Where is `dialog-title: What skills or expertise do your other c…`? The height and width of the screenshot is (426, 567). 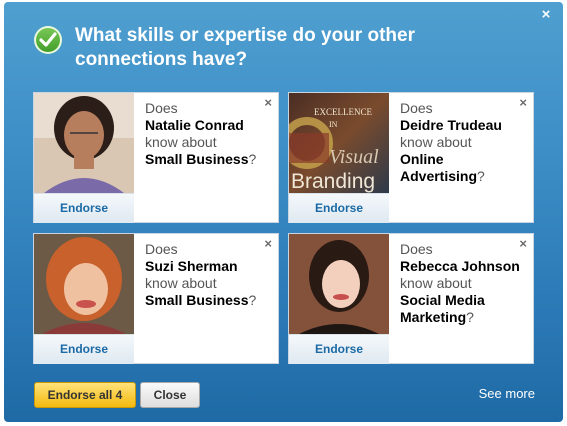 dialog-title: What skills or expertise do your other c… is located at coordinates (245, 47).